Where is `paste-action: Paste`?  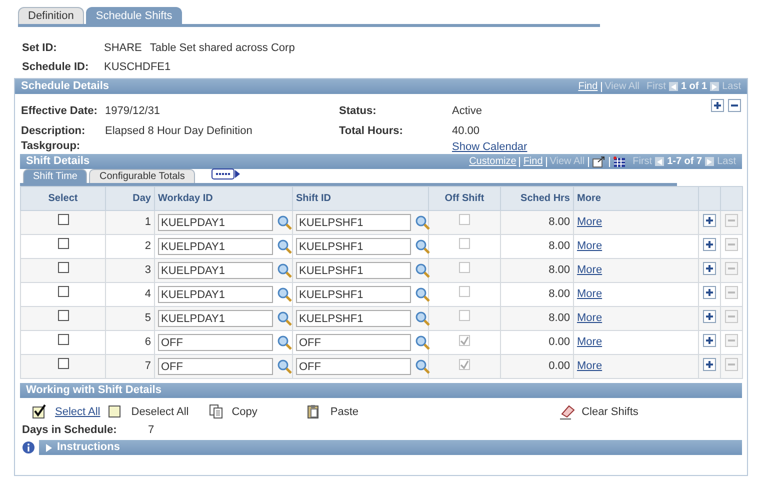
paste-action: Paste is located at coordinates (344, 412).